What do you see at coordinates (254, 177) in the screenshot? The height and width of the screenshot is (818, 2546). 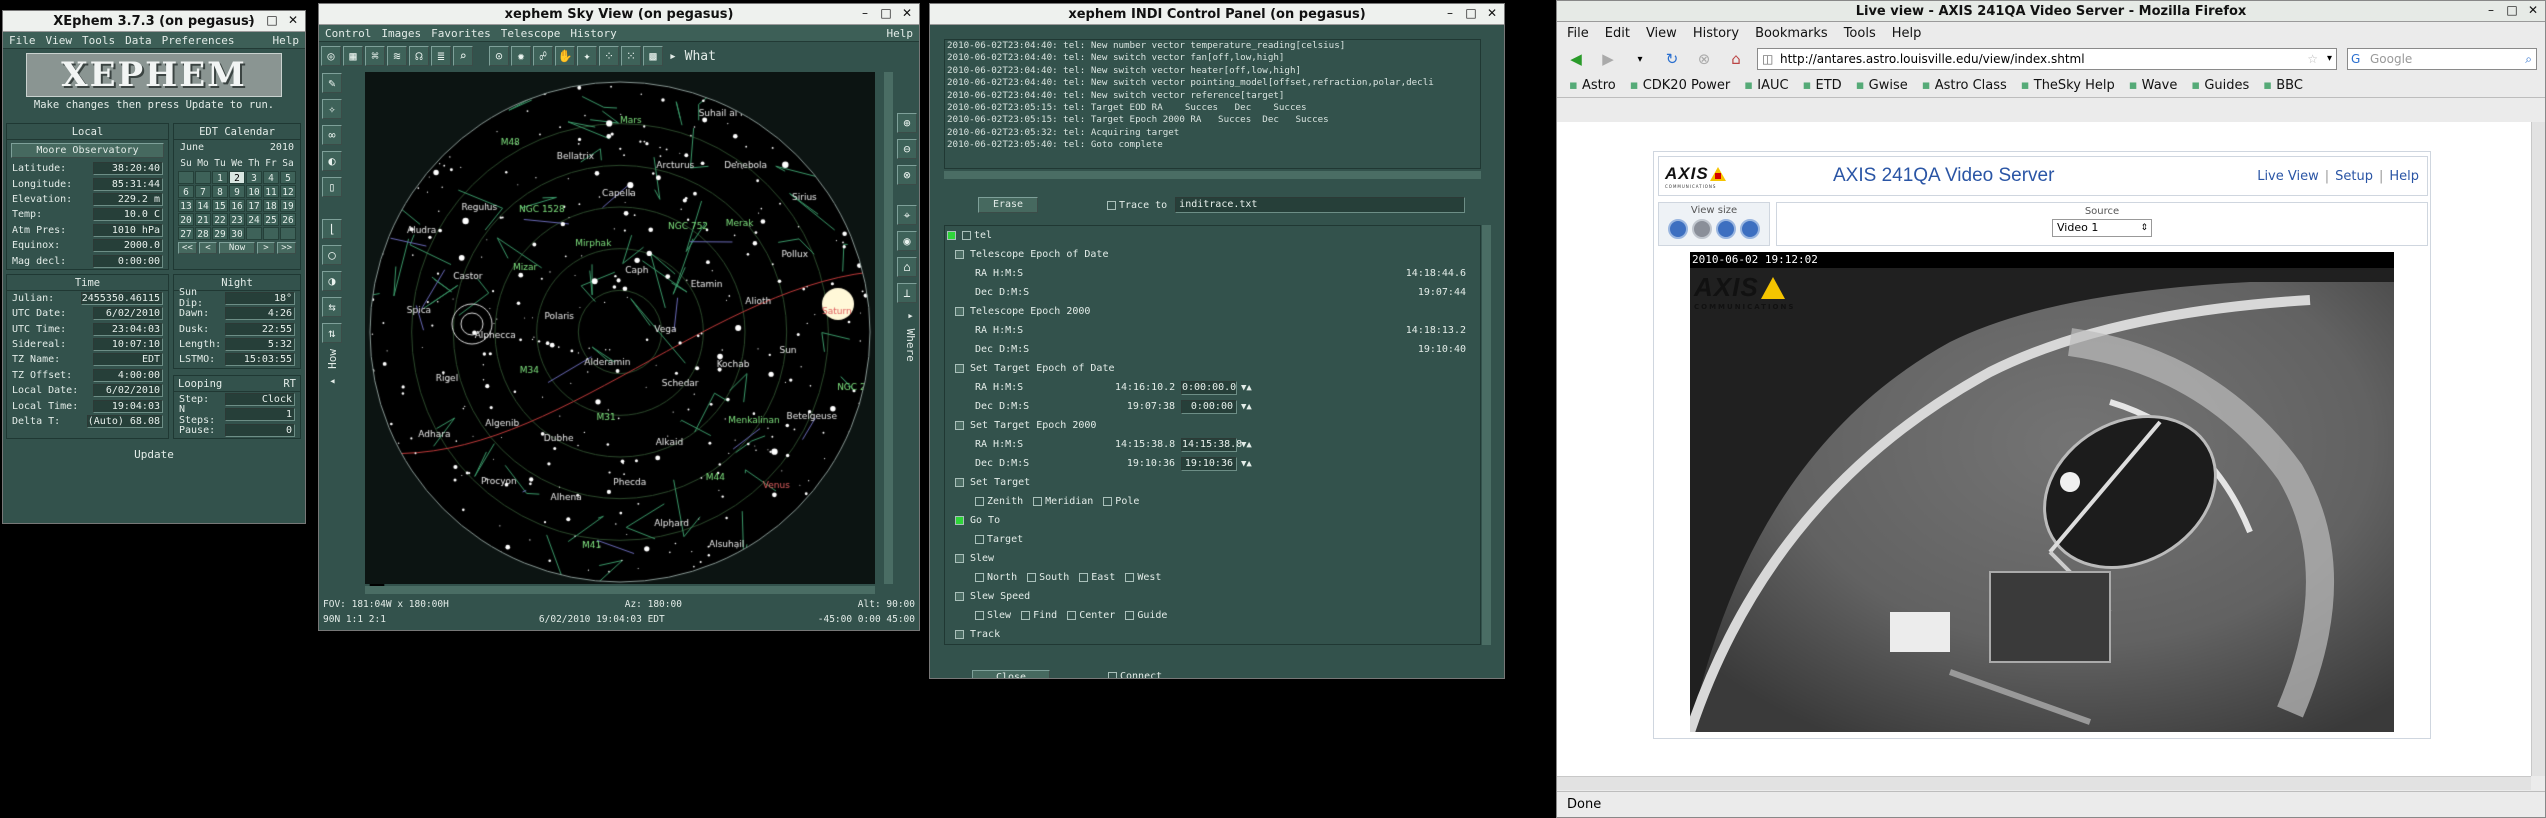 I see `calendar-day: 3` at bounding box center [254, 177].